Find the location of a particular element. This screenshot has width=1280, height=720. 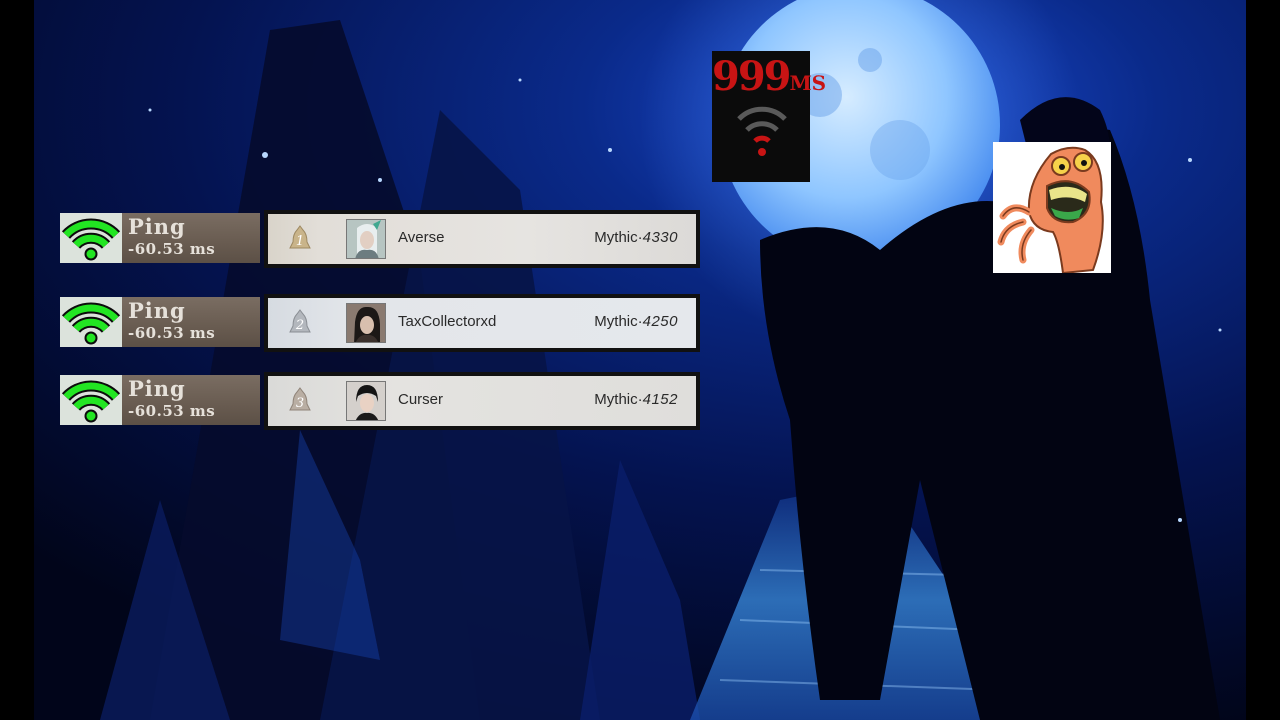

screaming-creature-icon is located at coordinates (1052, 208).